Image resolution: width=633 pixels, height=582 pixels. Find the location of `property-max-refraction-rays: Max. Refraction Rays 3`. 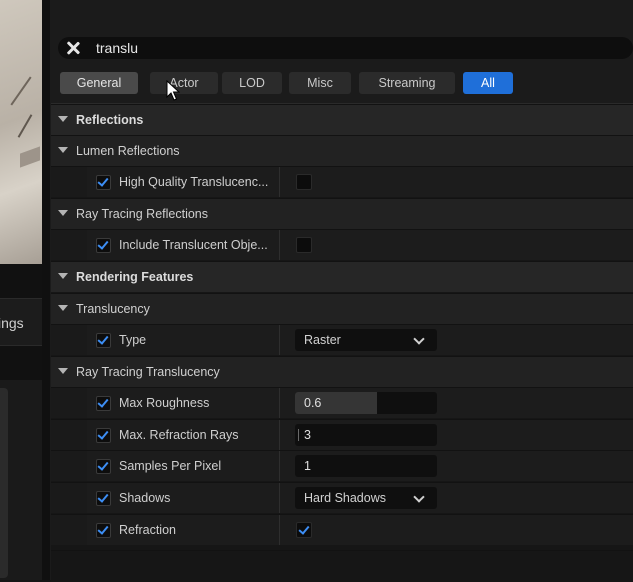

property-max-refraction-rays: Max. Refraction Rays 3 is located at coordinates (342, 434).